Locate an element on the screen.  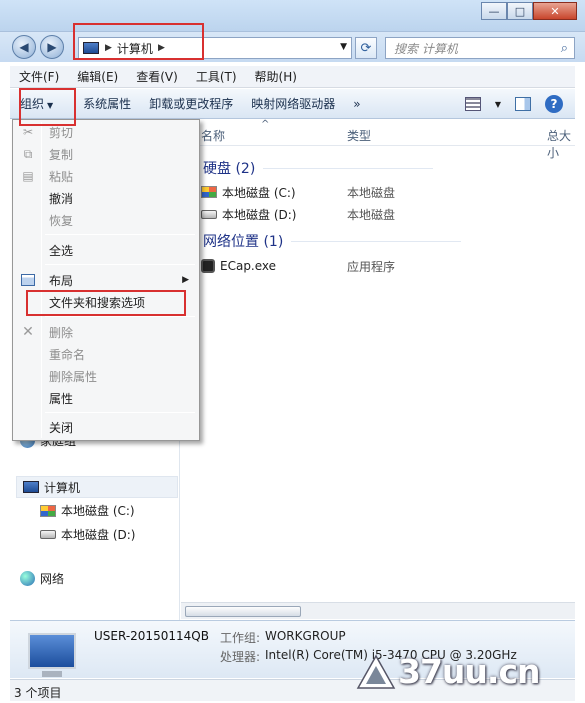
menu-bar: 文件(F) 编辑(E) 查看(V) 工具(T) 帮助(H) is located at coordinates (292, 77).